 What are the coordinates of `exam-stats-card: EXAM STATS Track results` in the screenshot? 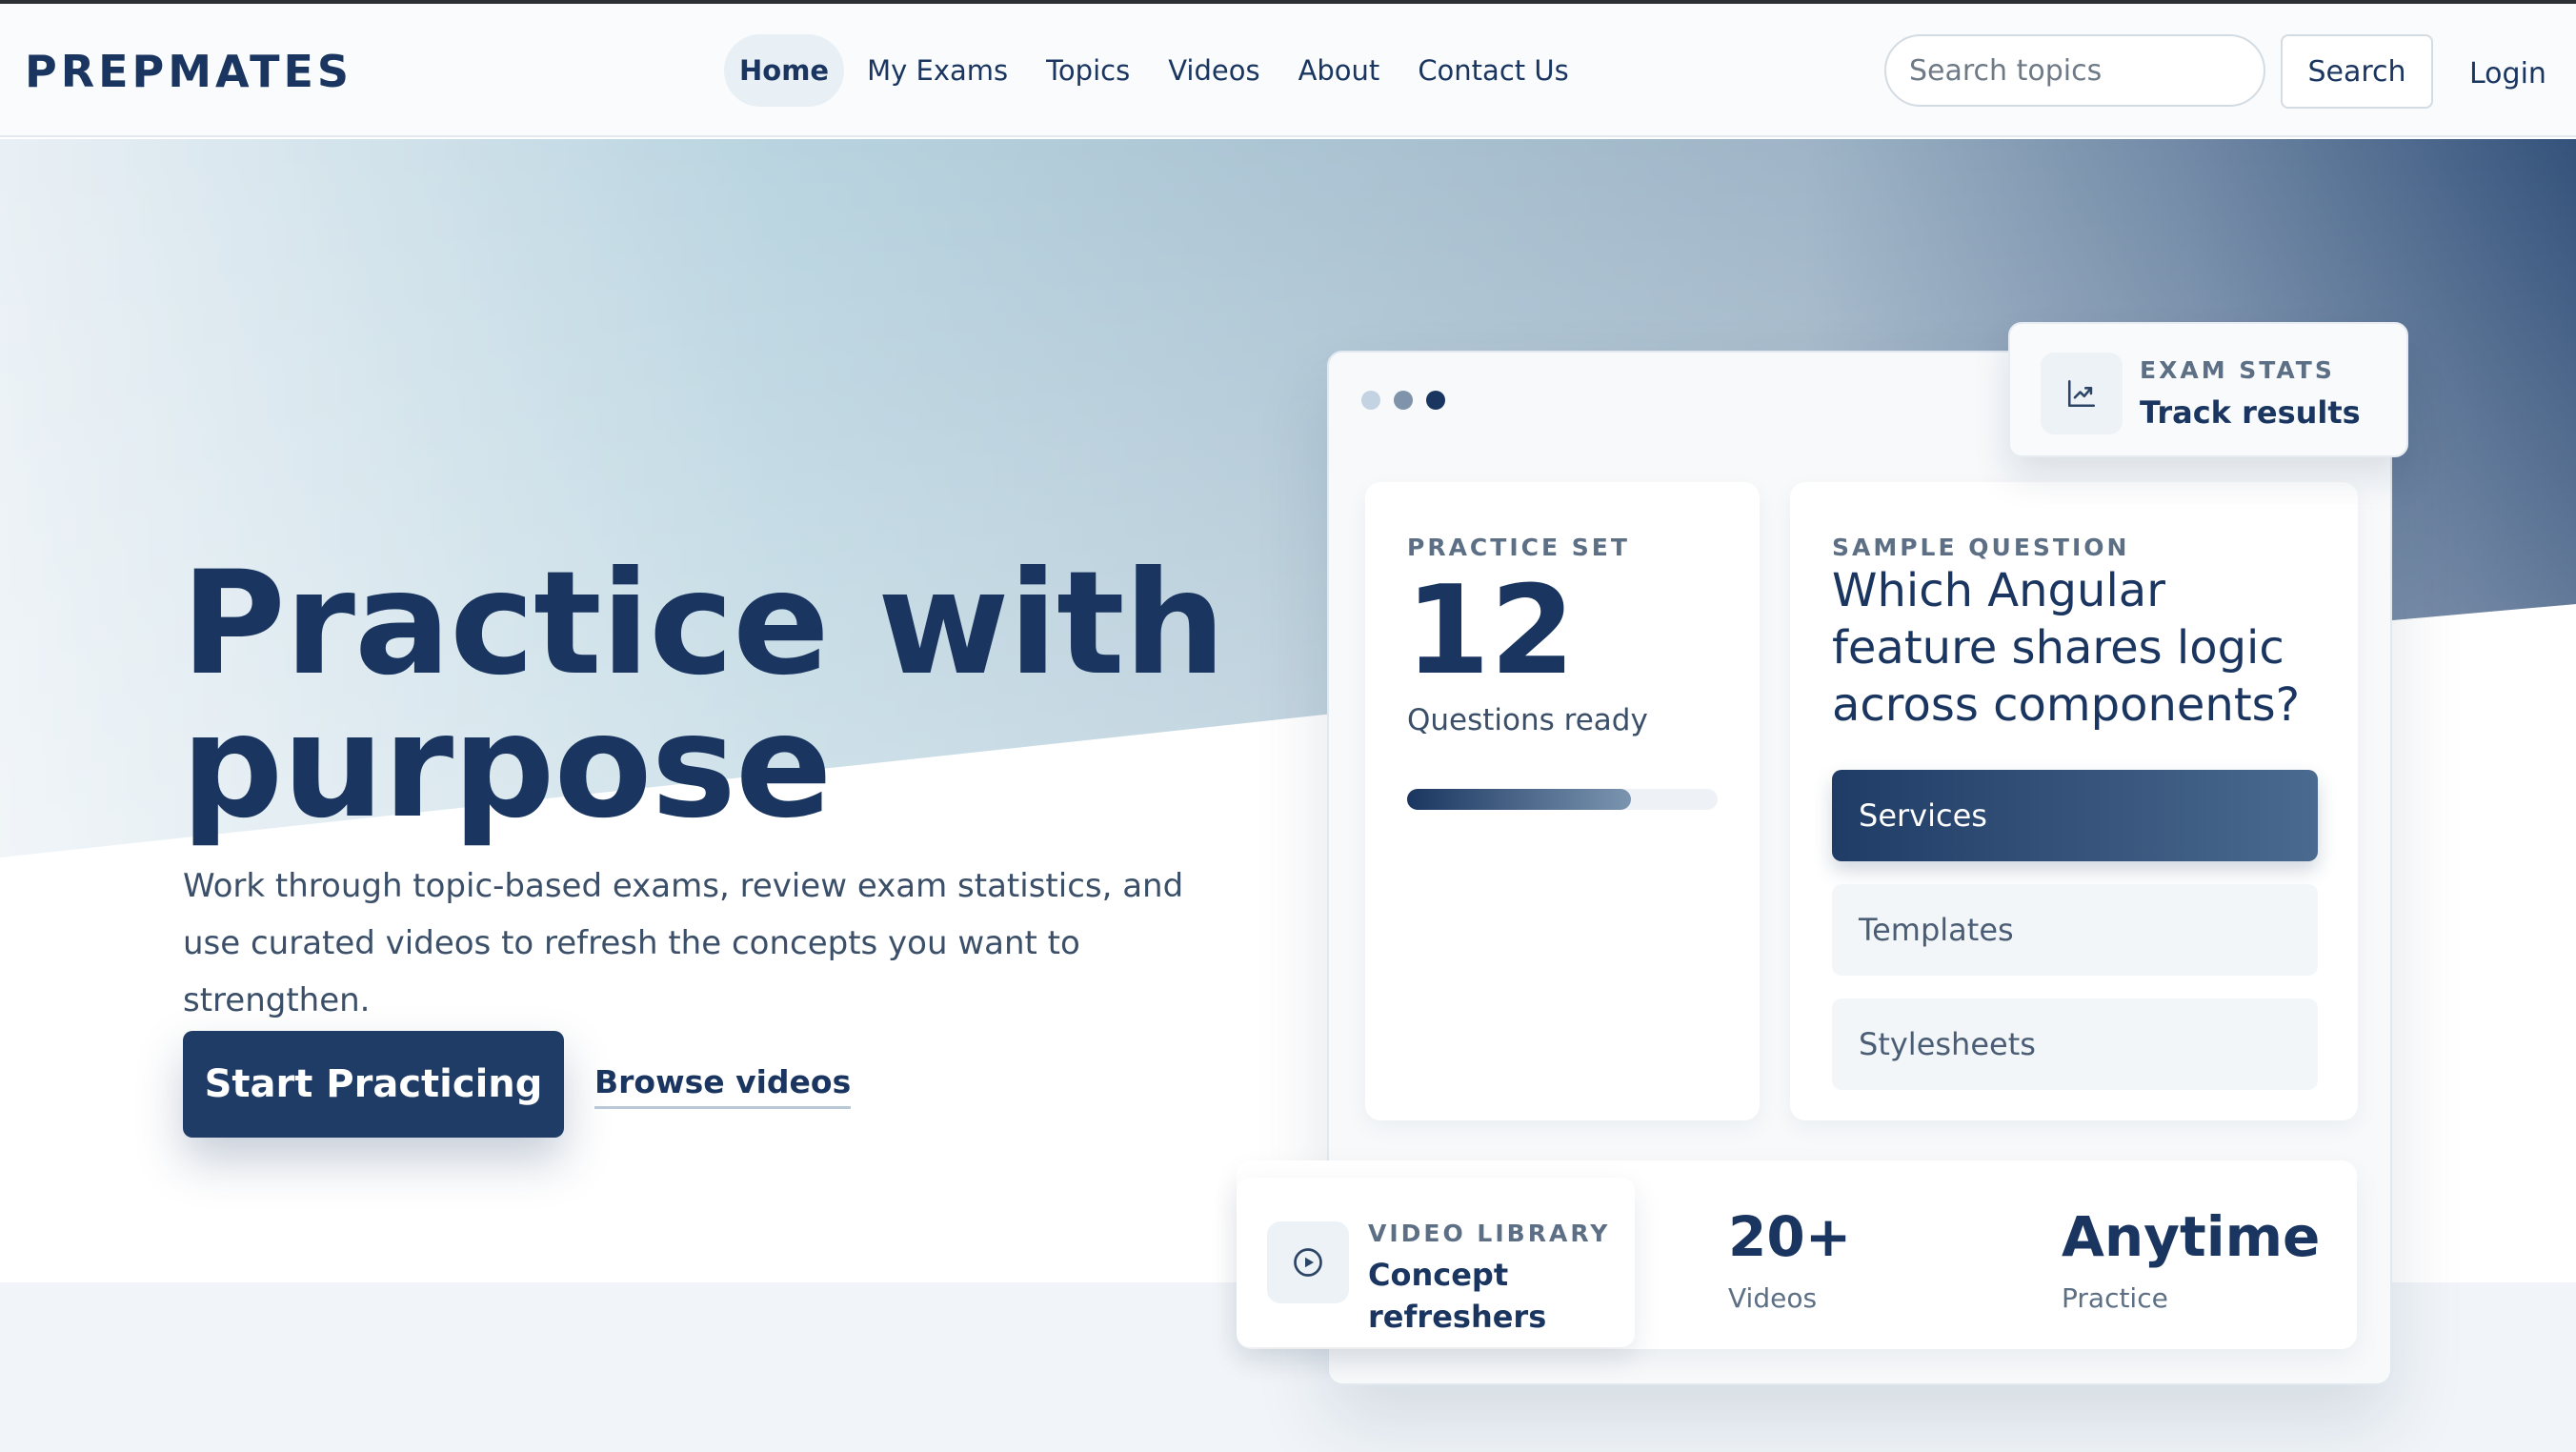 It's located at (2208, 389).